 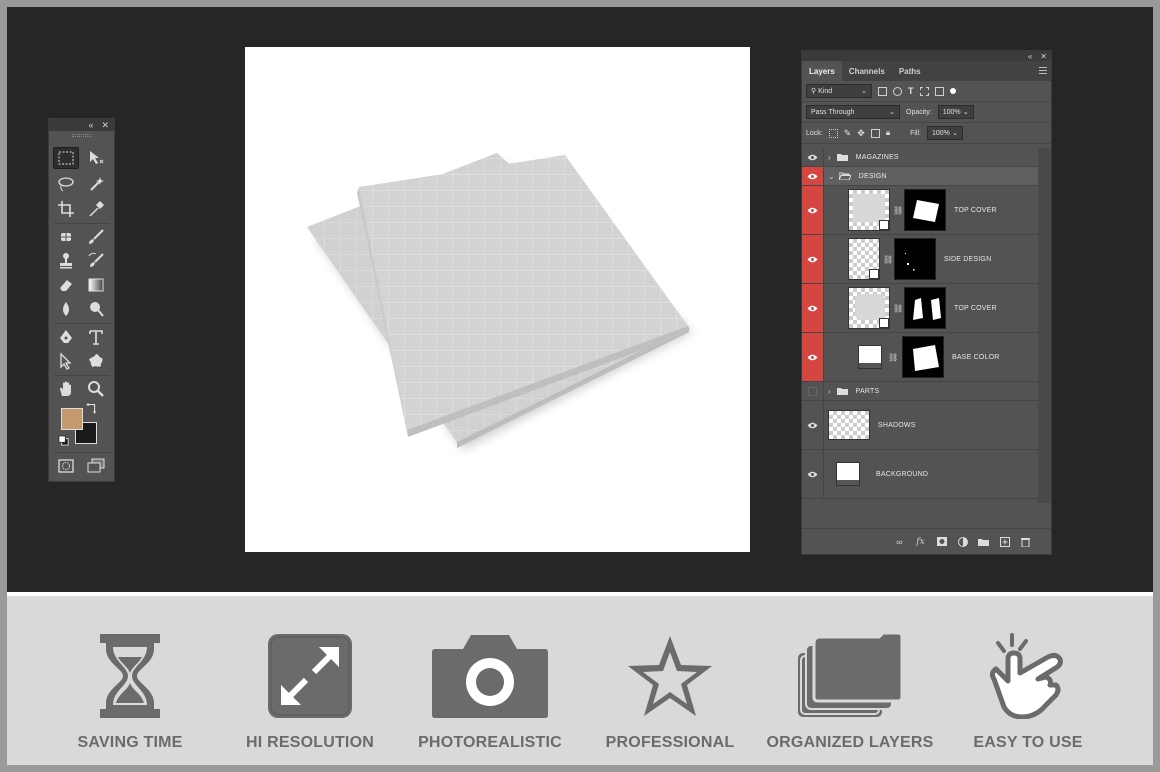 What do you see at coordinates (814, 133) in the screenshot?
I see `lock-label: Lock:` at bounding box center [814, 133].